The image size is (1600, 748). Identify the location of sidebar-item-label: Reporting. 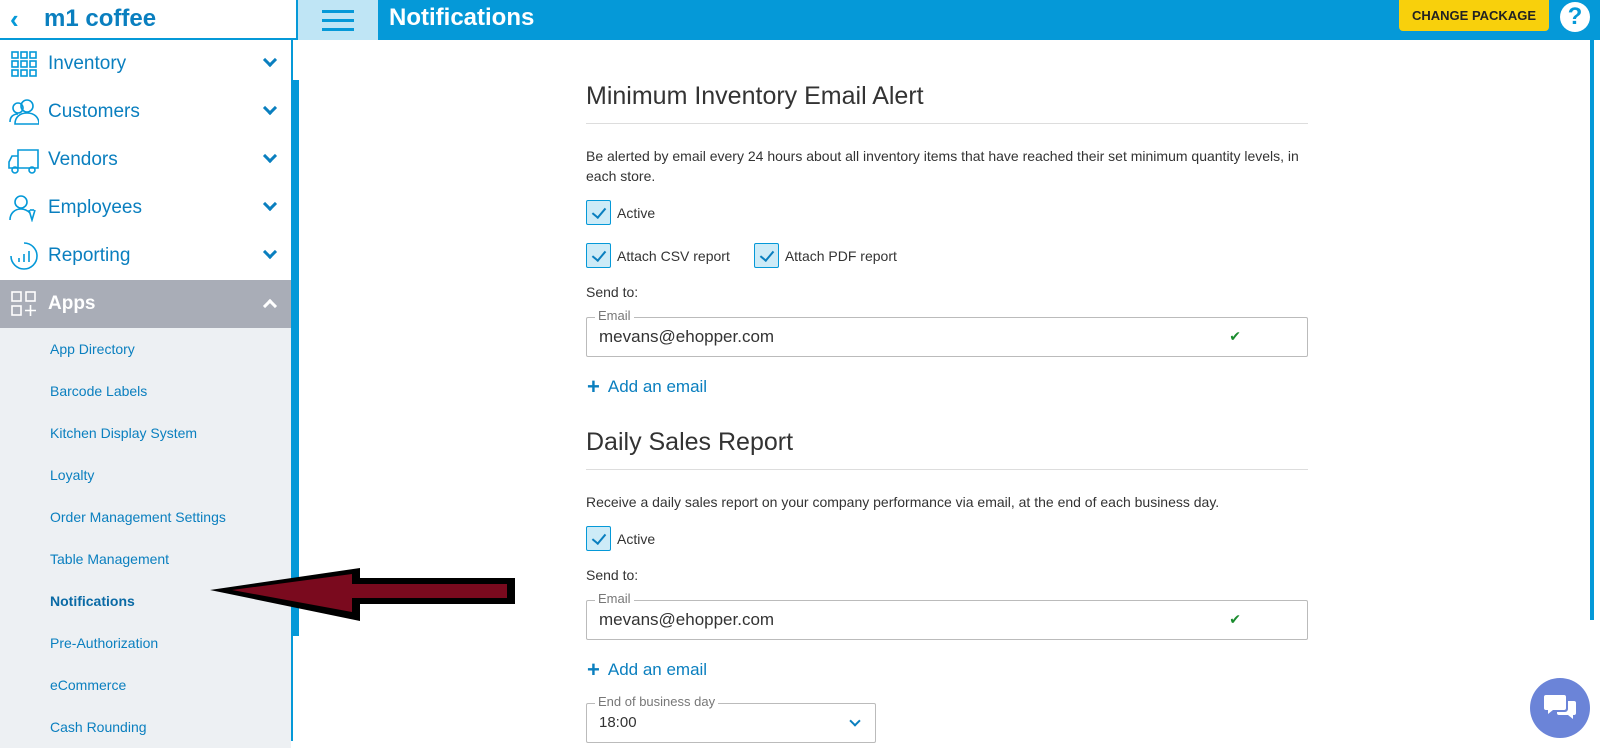
(89, 255).